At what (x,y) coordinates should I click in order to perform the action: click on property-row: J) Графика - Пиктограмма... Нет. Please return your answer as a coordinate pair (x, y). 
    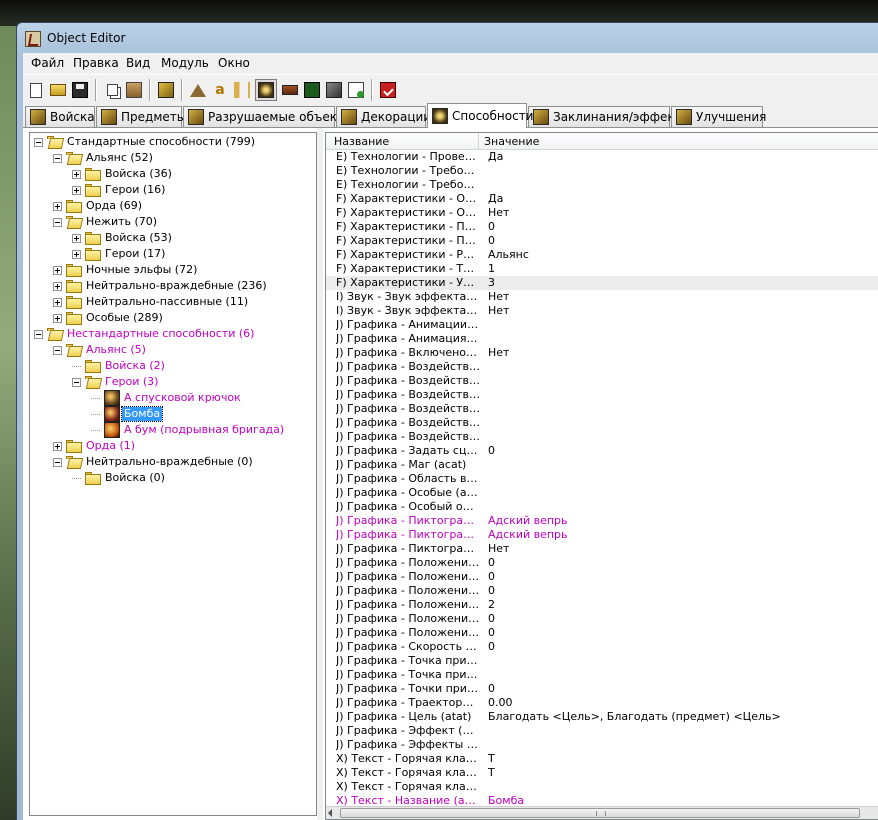
    Looking at the image, I should click on (602, 549).